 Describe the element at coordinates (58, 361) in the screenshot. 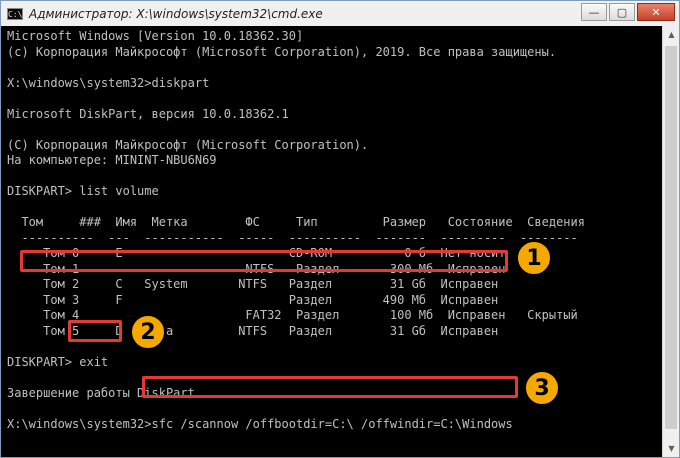

I see `exit-command-line: DISKPART> exit` at that location.